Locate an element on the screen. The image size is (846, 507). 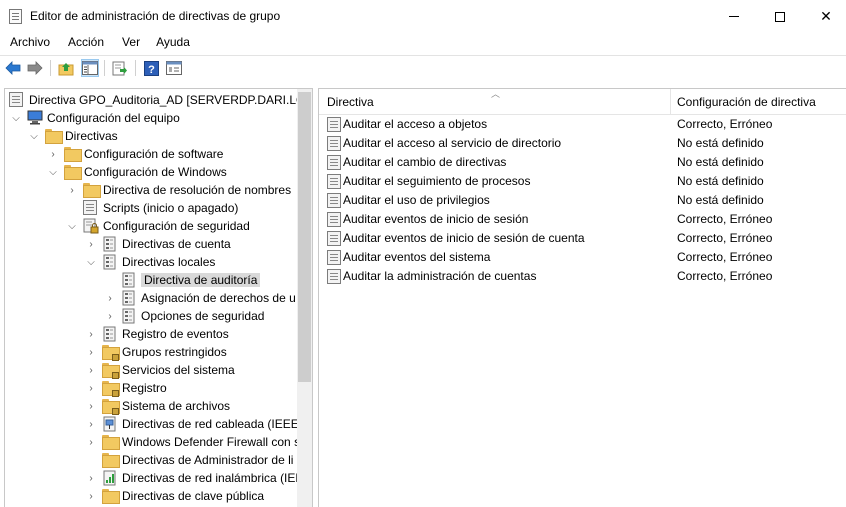
column-divider is located at coordinates (670, 102).